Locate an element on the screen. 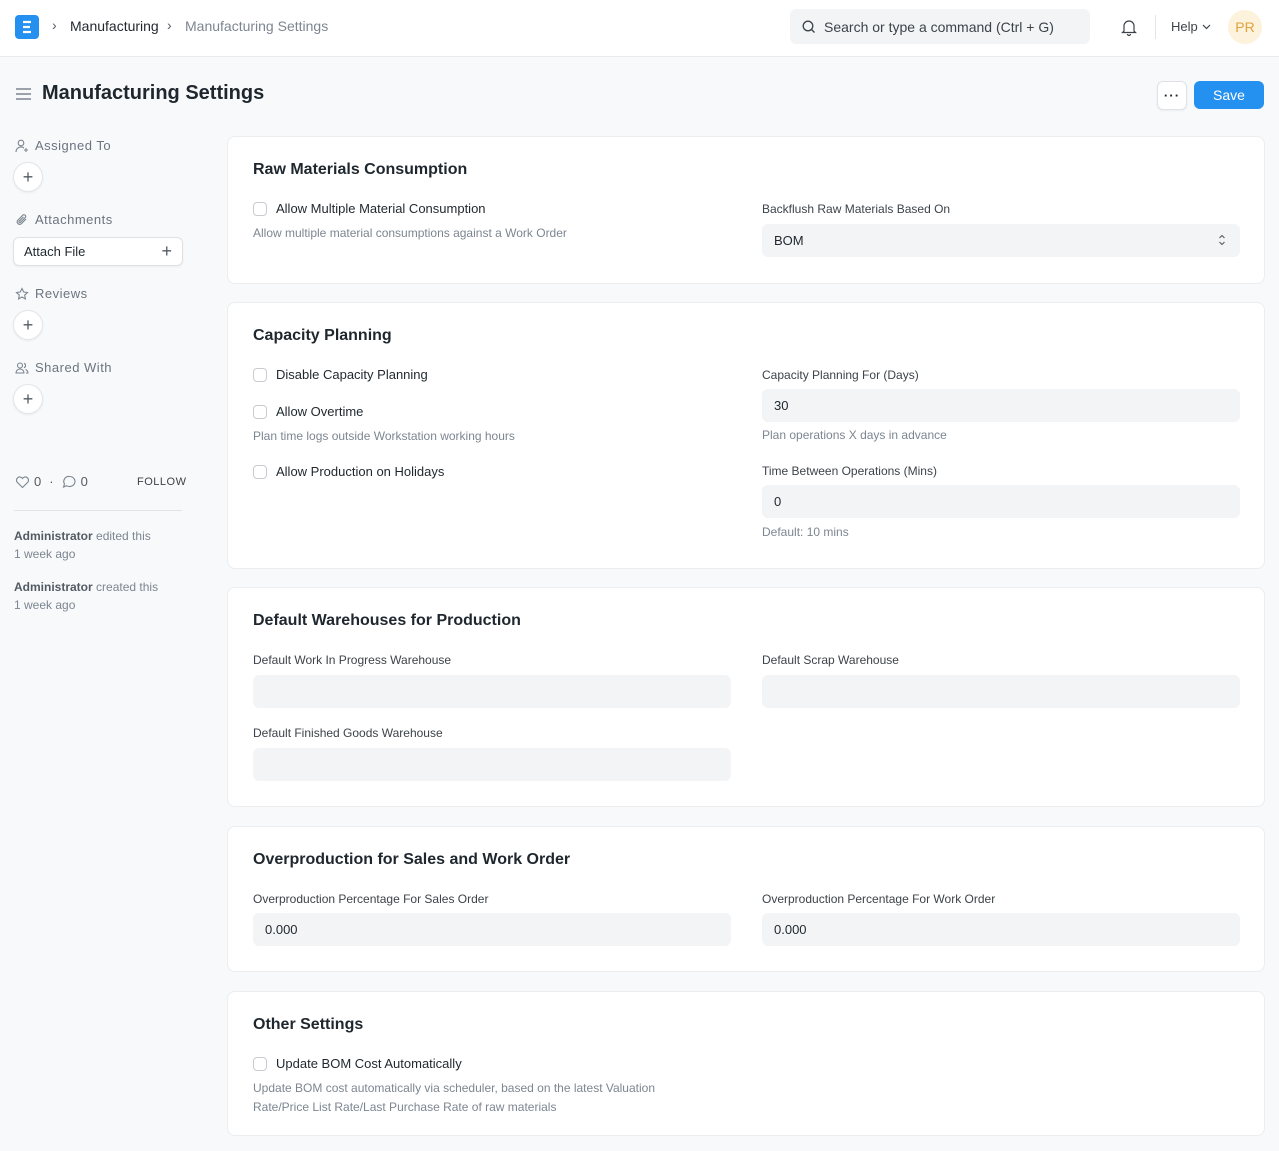  user-avatar: PR is located at coordinates (1245, 27).